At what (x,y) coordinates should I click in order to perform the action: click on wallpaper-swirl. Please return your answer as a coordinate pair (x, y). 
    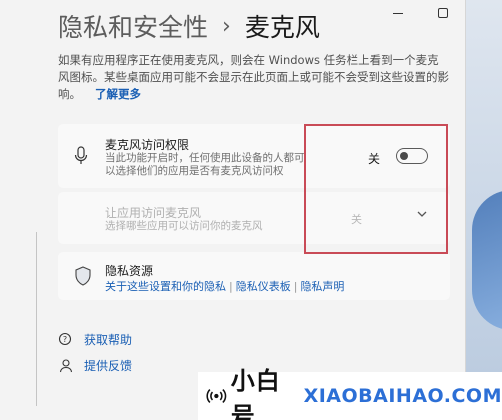
    Looking at the image, I should click on (487, 260).